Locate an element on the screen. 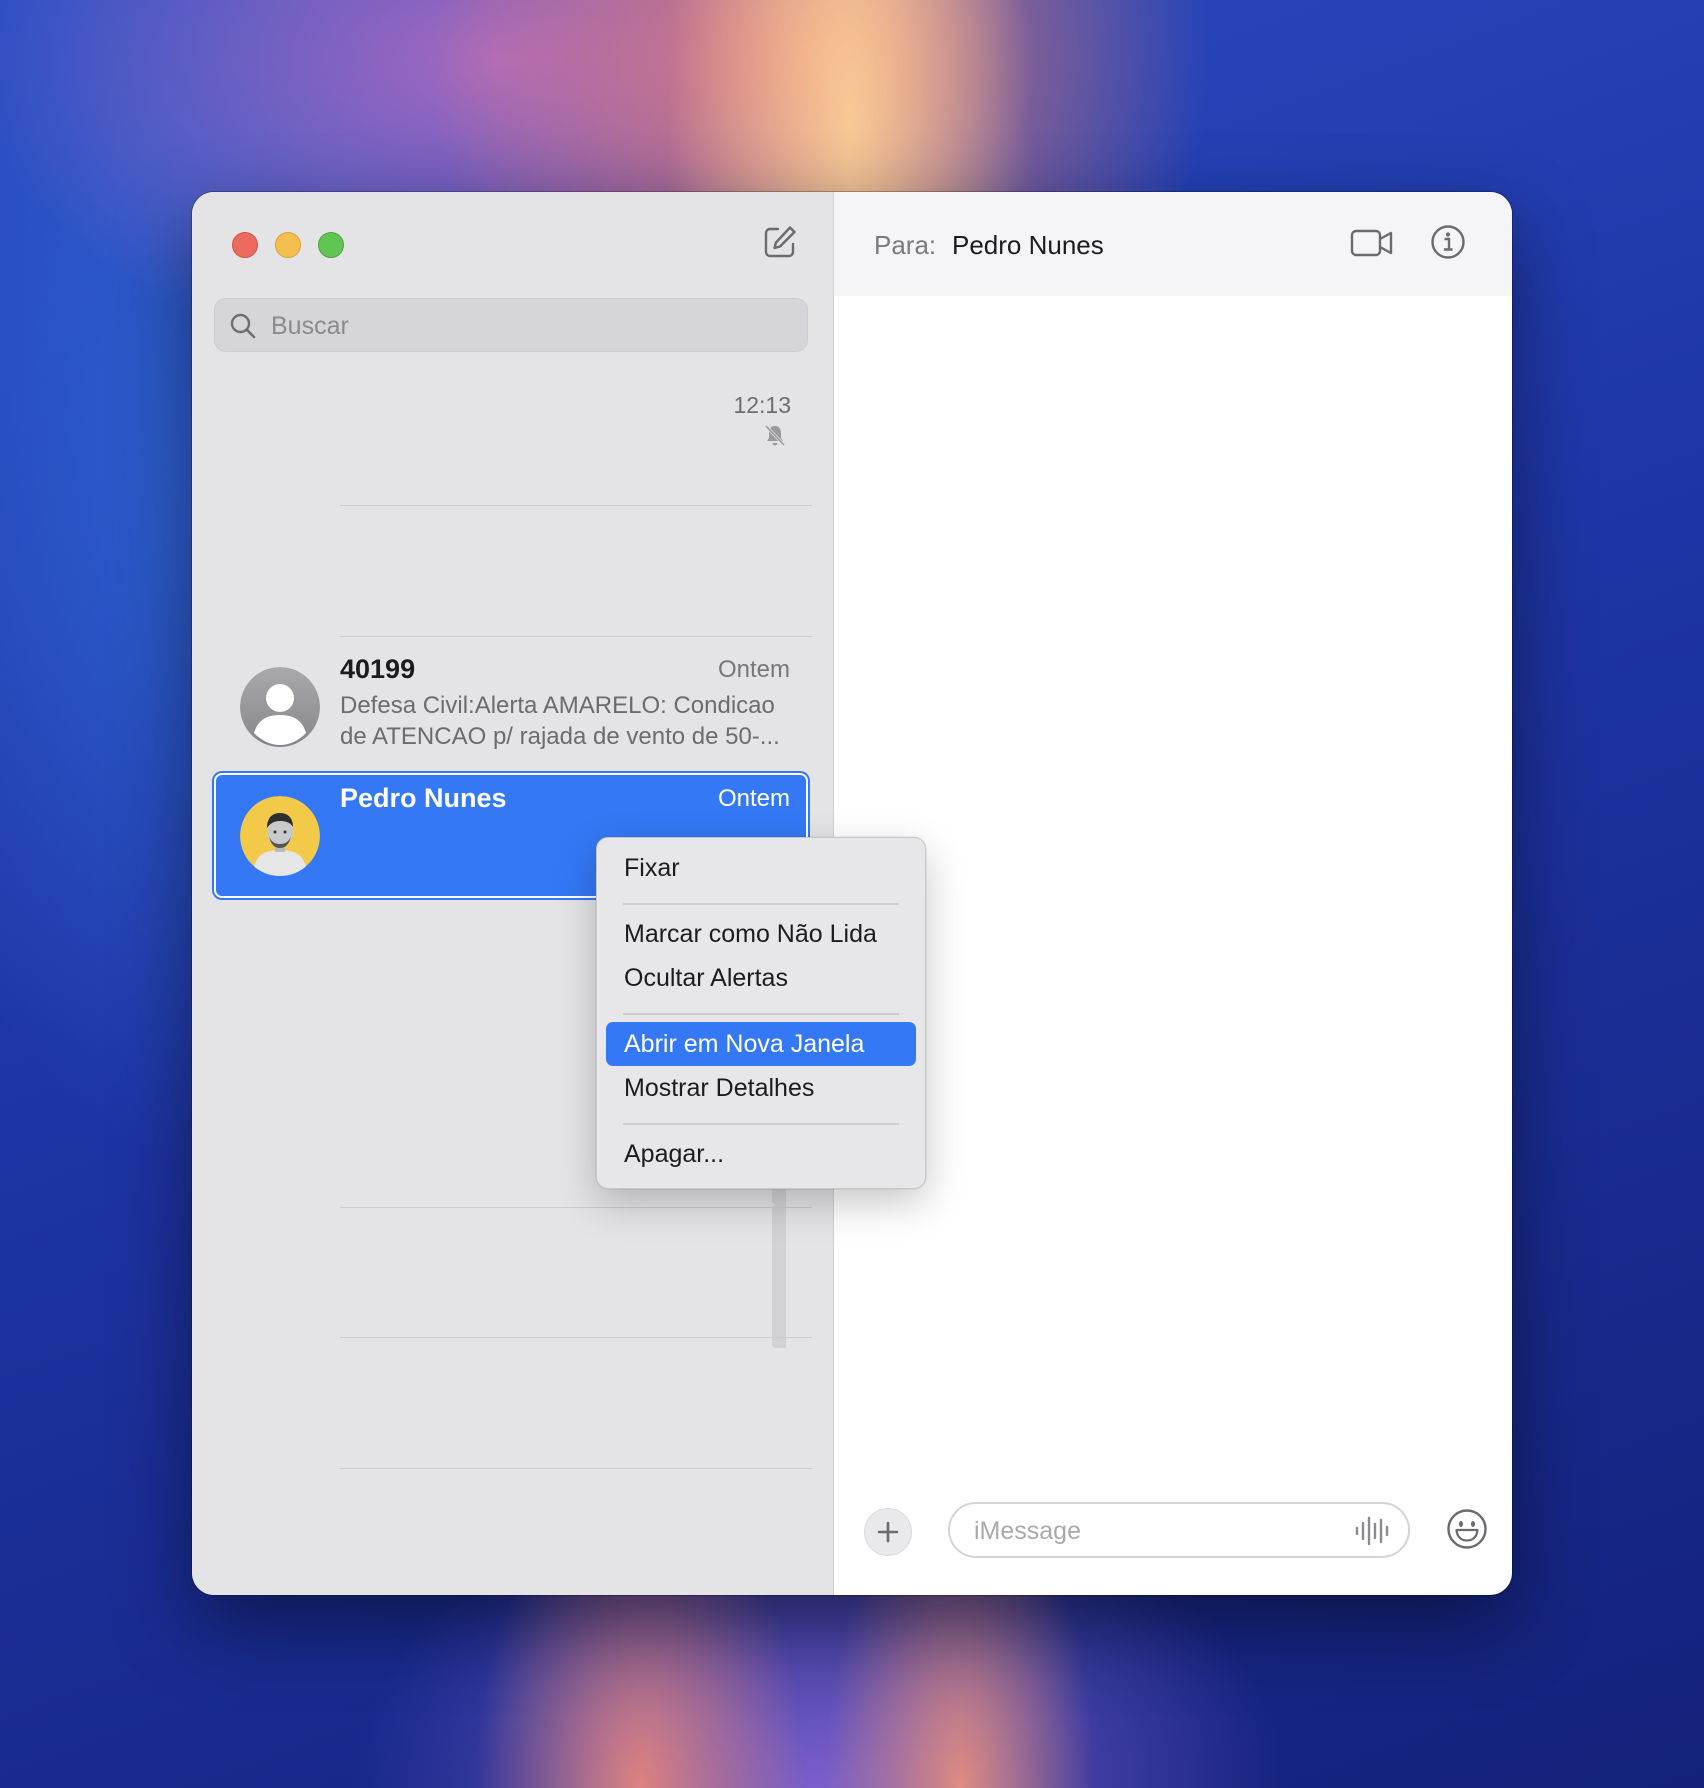  compose-icon is located at coordinates (780, 242).